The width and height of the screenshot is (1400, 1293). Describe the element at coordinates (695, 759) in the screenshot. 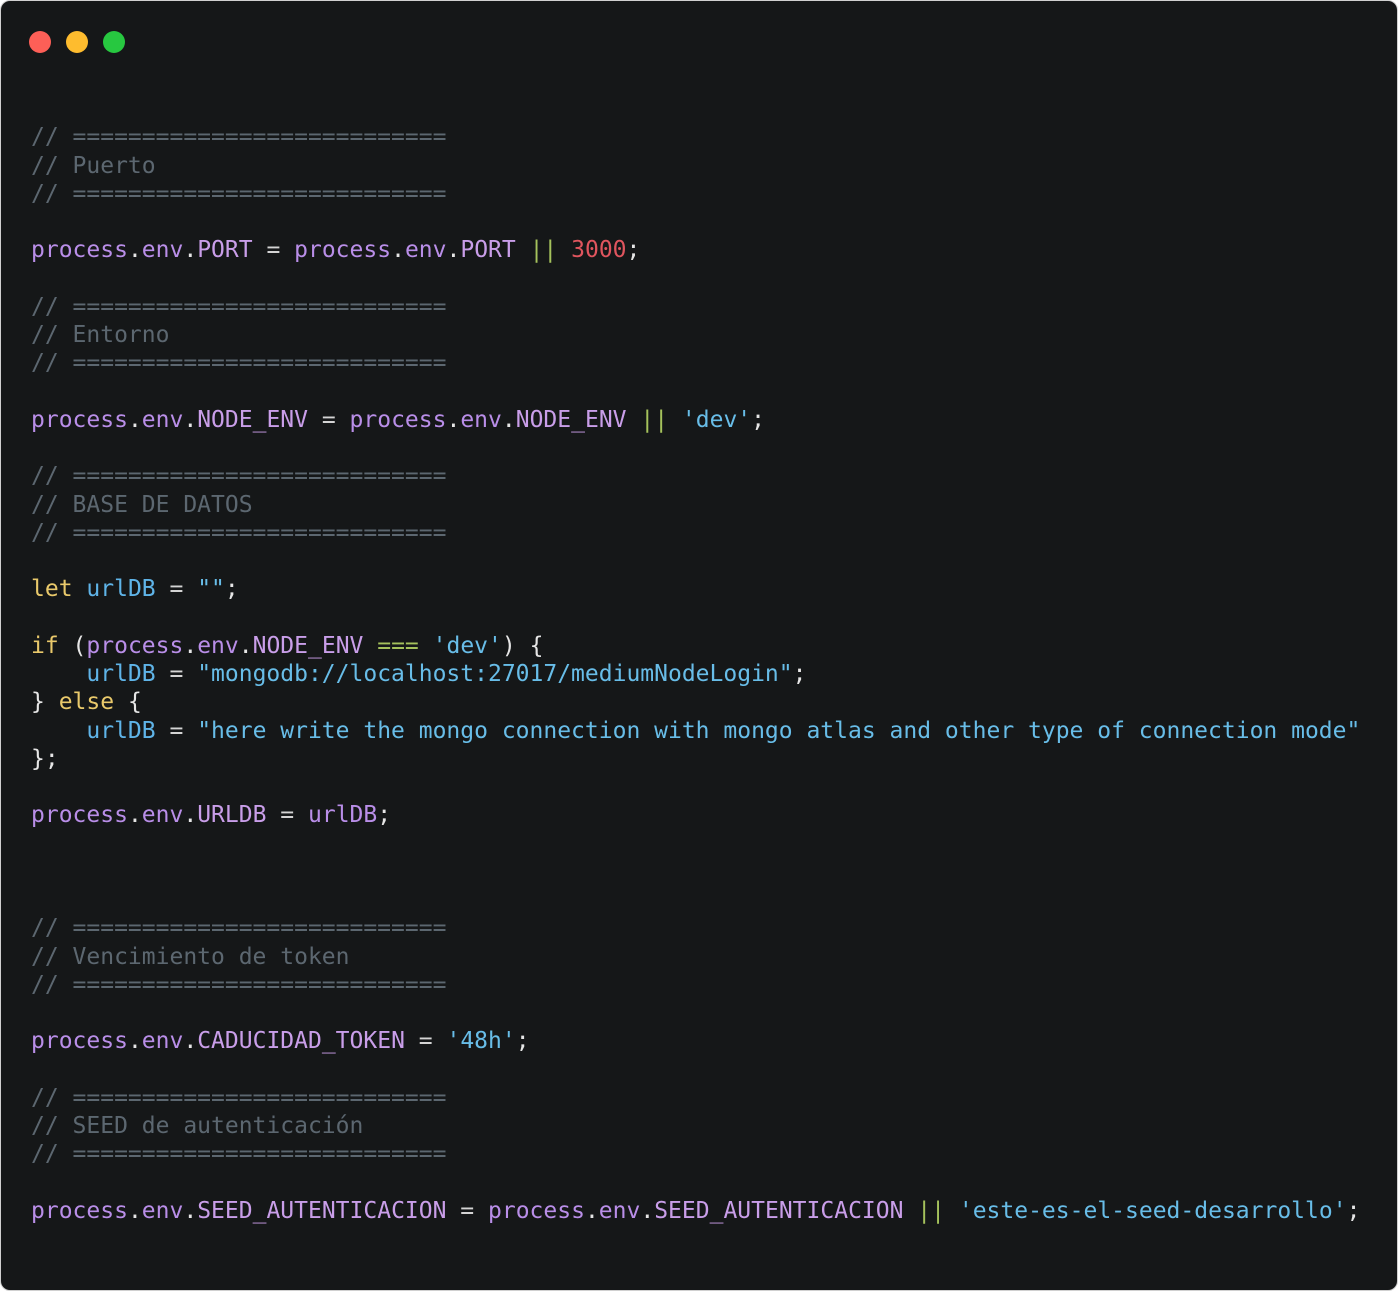

I see `code-line: };` at that location.